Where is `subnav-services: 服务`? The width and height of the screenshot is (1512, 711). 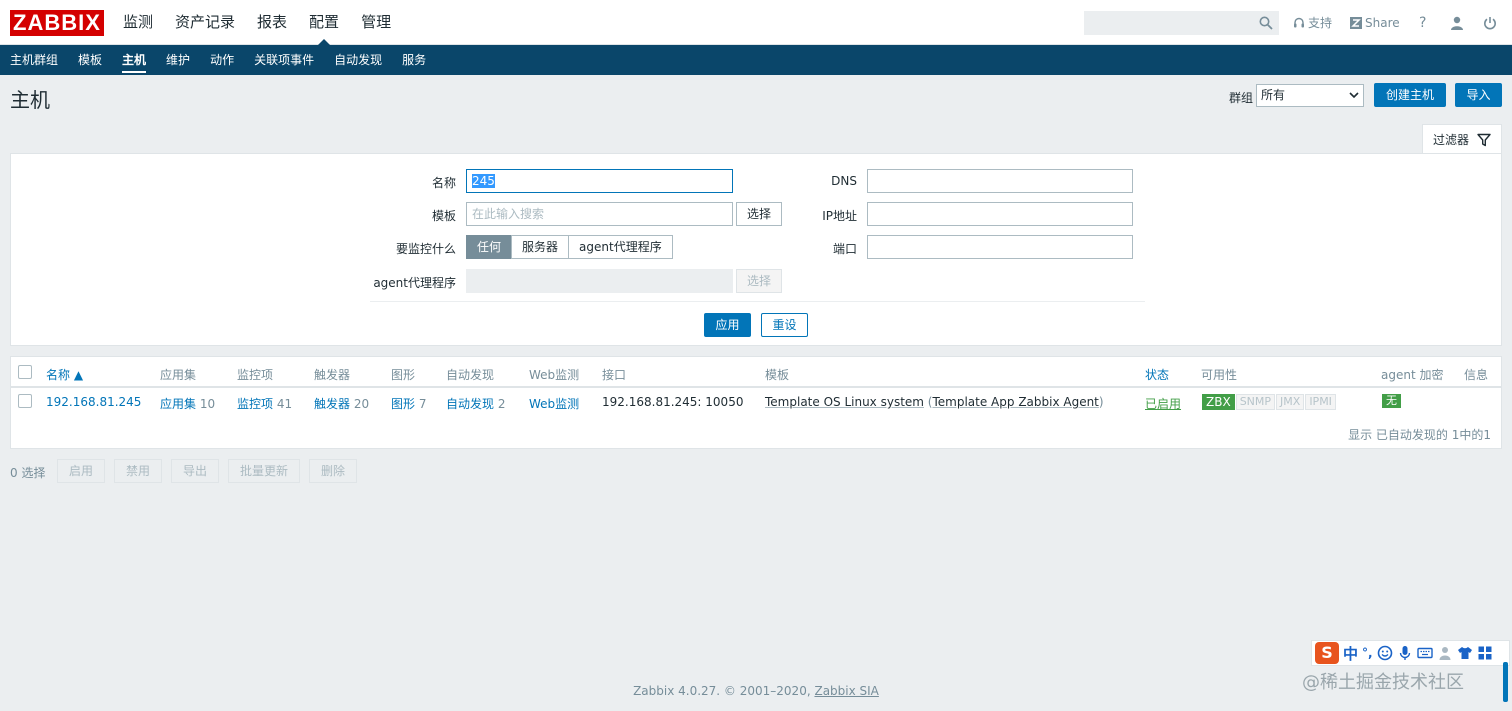 subnav-services: 服务 is located at coordinates (414, 60).